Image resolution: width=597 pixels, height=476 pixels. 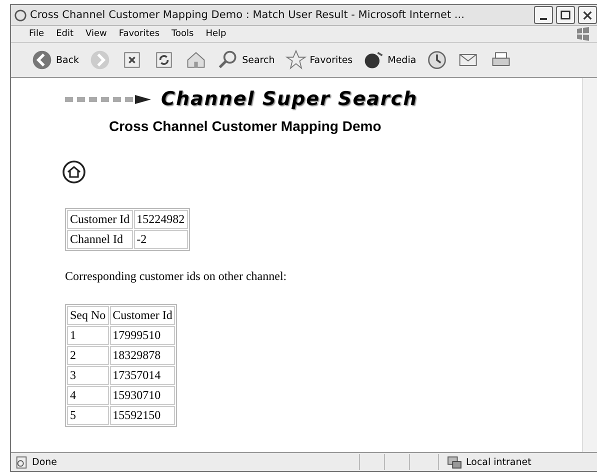 What do you see at coordinates (589, 265) in the screenshot?
I see `scrollbar` at bounding box center [589, 265].